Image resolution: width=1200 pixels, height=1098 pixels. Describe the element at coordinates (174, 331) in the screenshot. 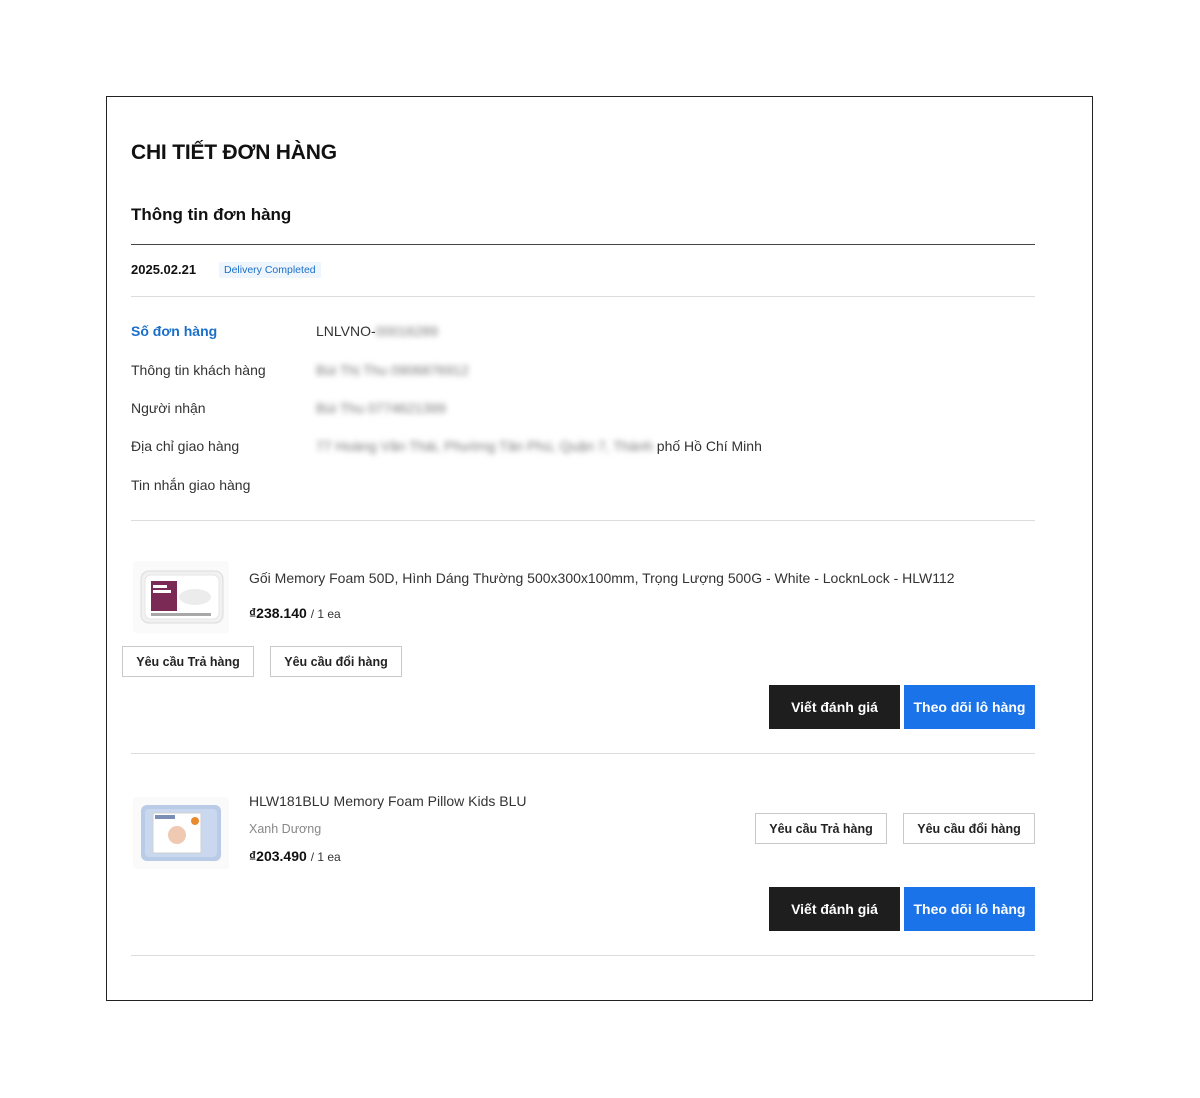

I see `order-number-label: Số đơn hàng` at that location.